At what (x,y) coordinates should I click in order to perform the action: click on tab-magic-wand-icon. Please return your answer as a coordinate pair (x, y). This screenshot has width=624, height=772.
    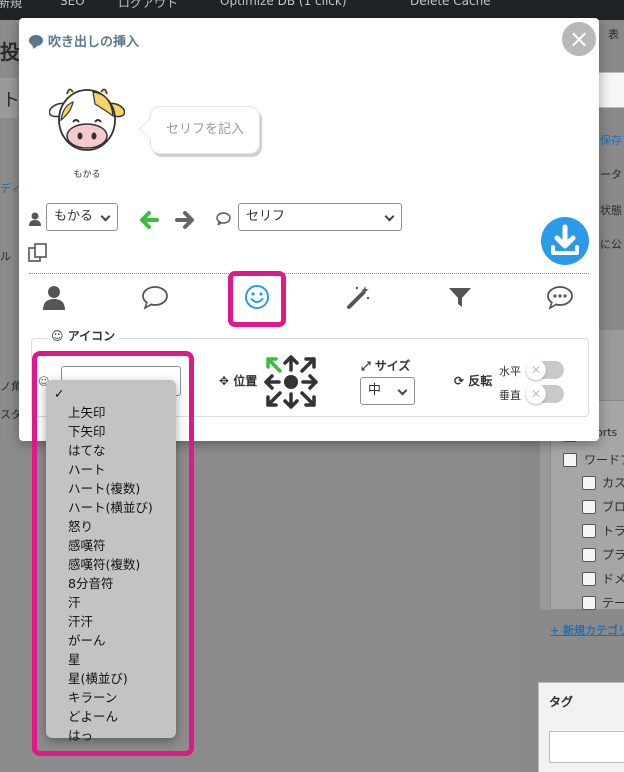
    Looking at the image, I should click on (358, 297).